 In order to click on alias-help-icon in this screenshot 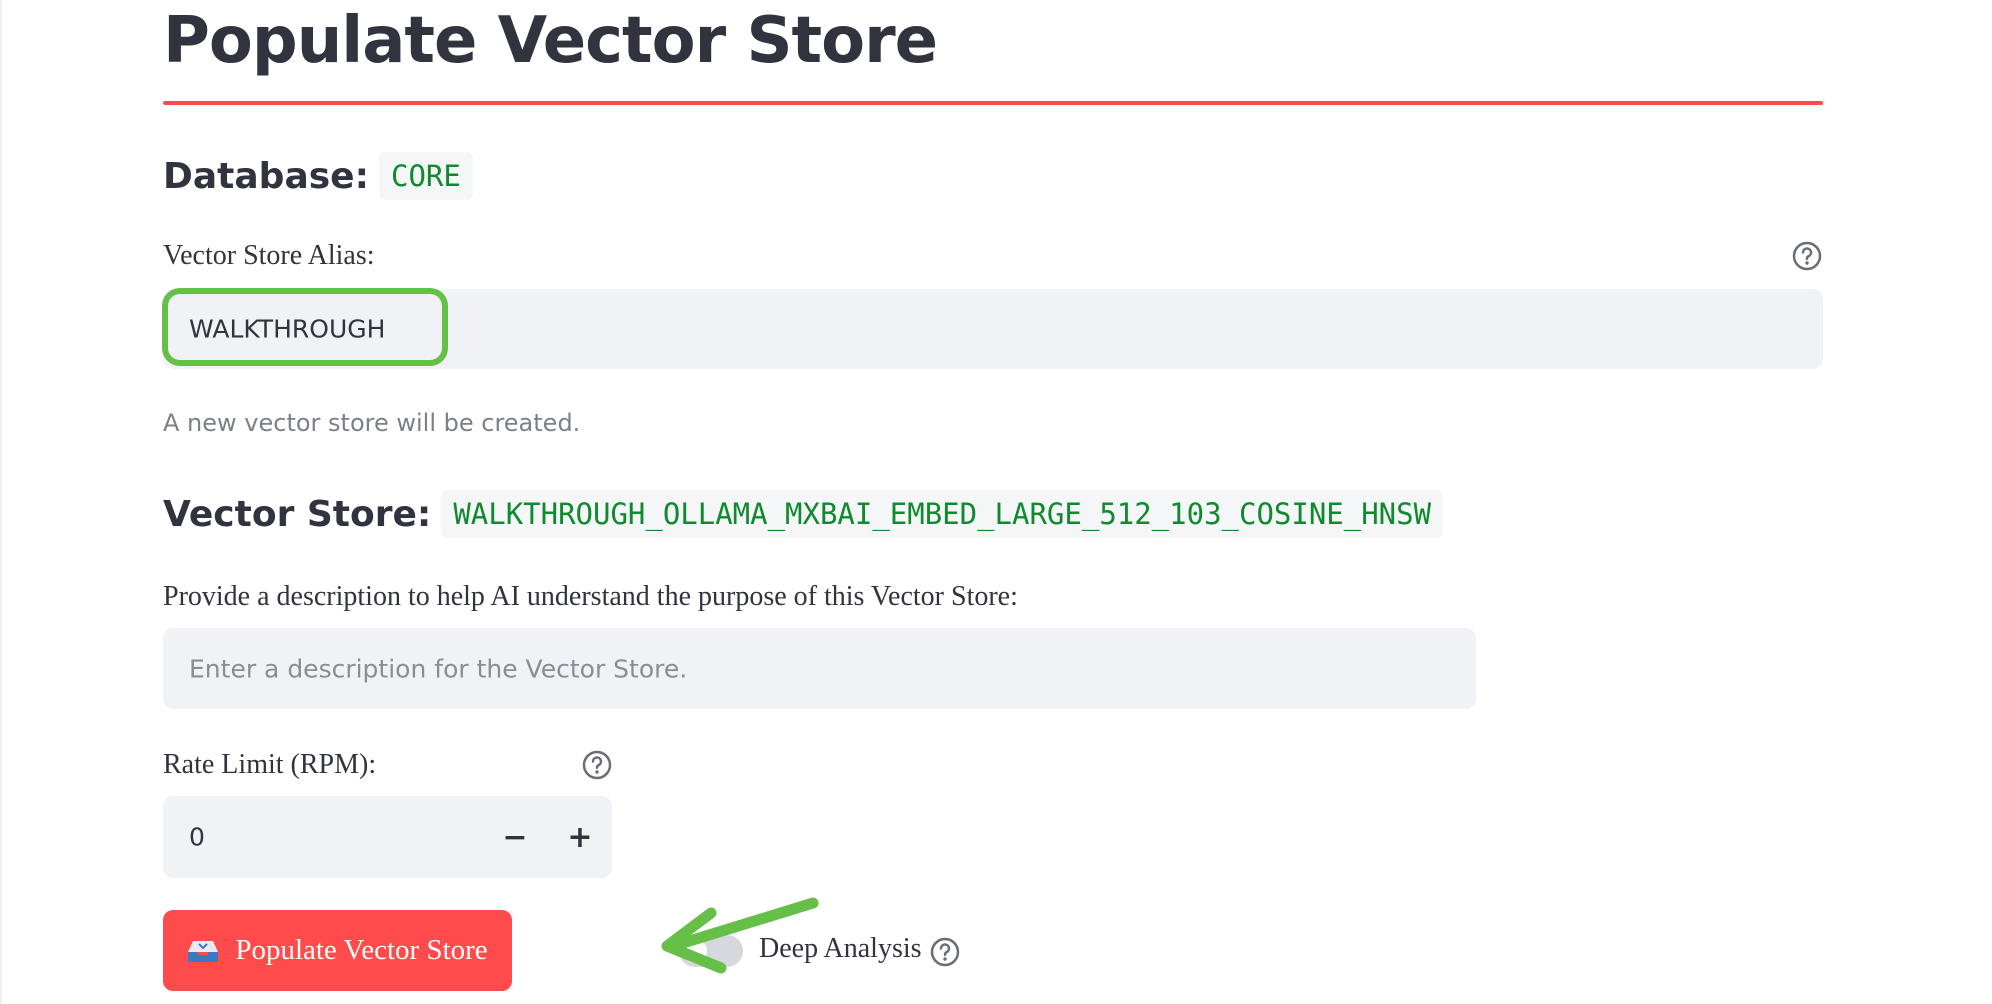, I will do `click(1807, 256)`.